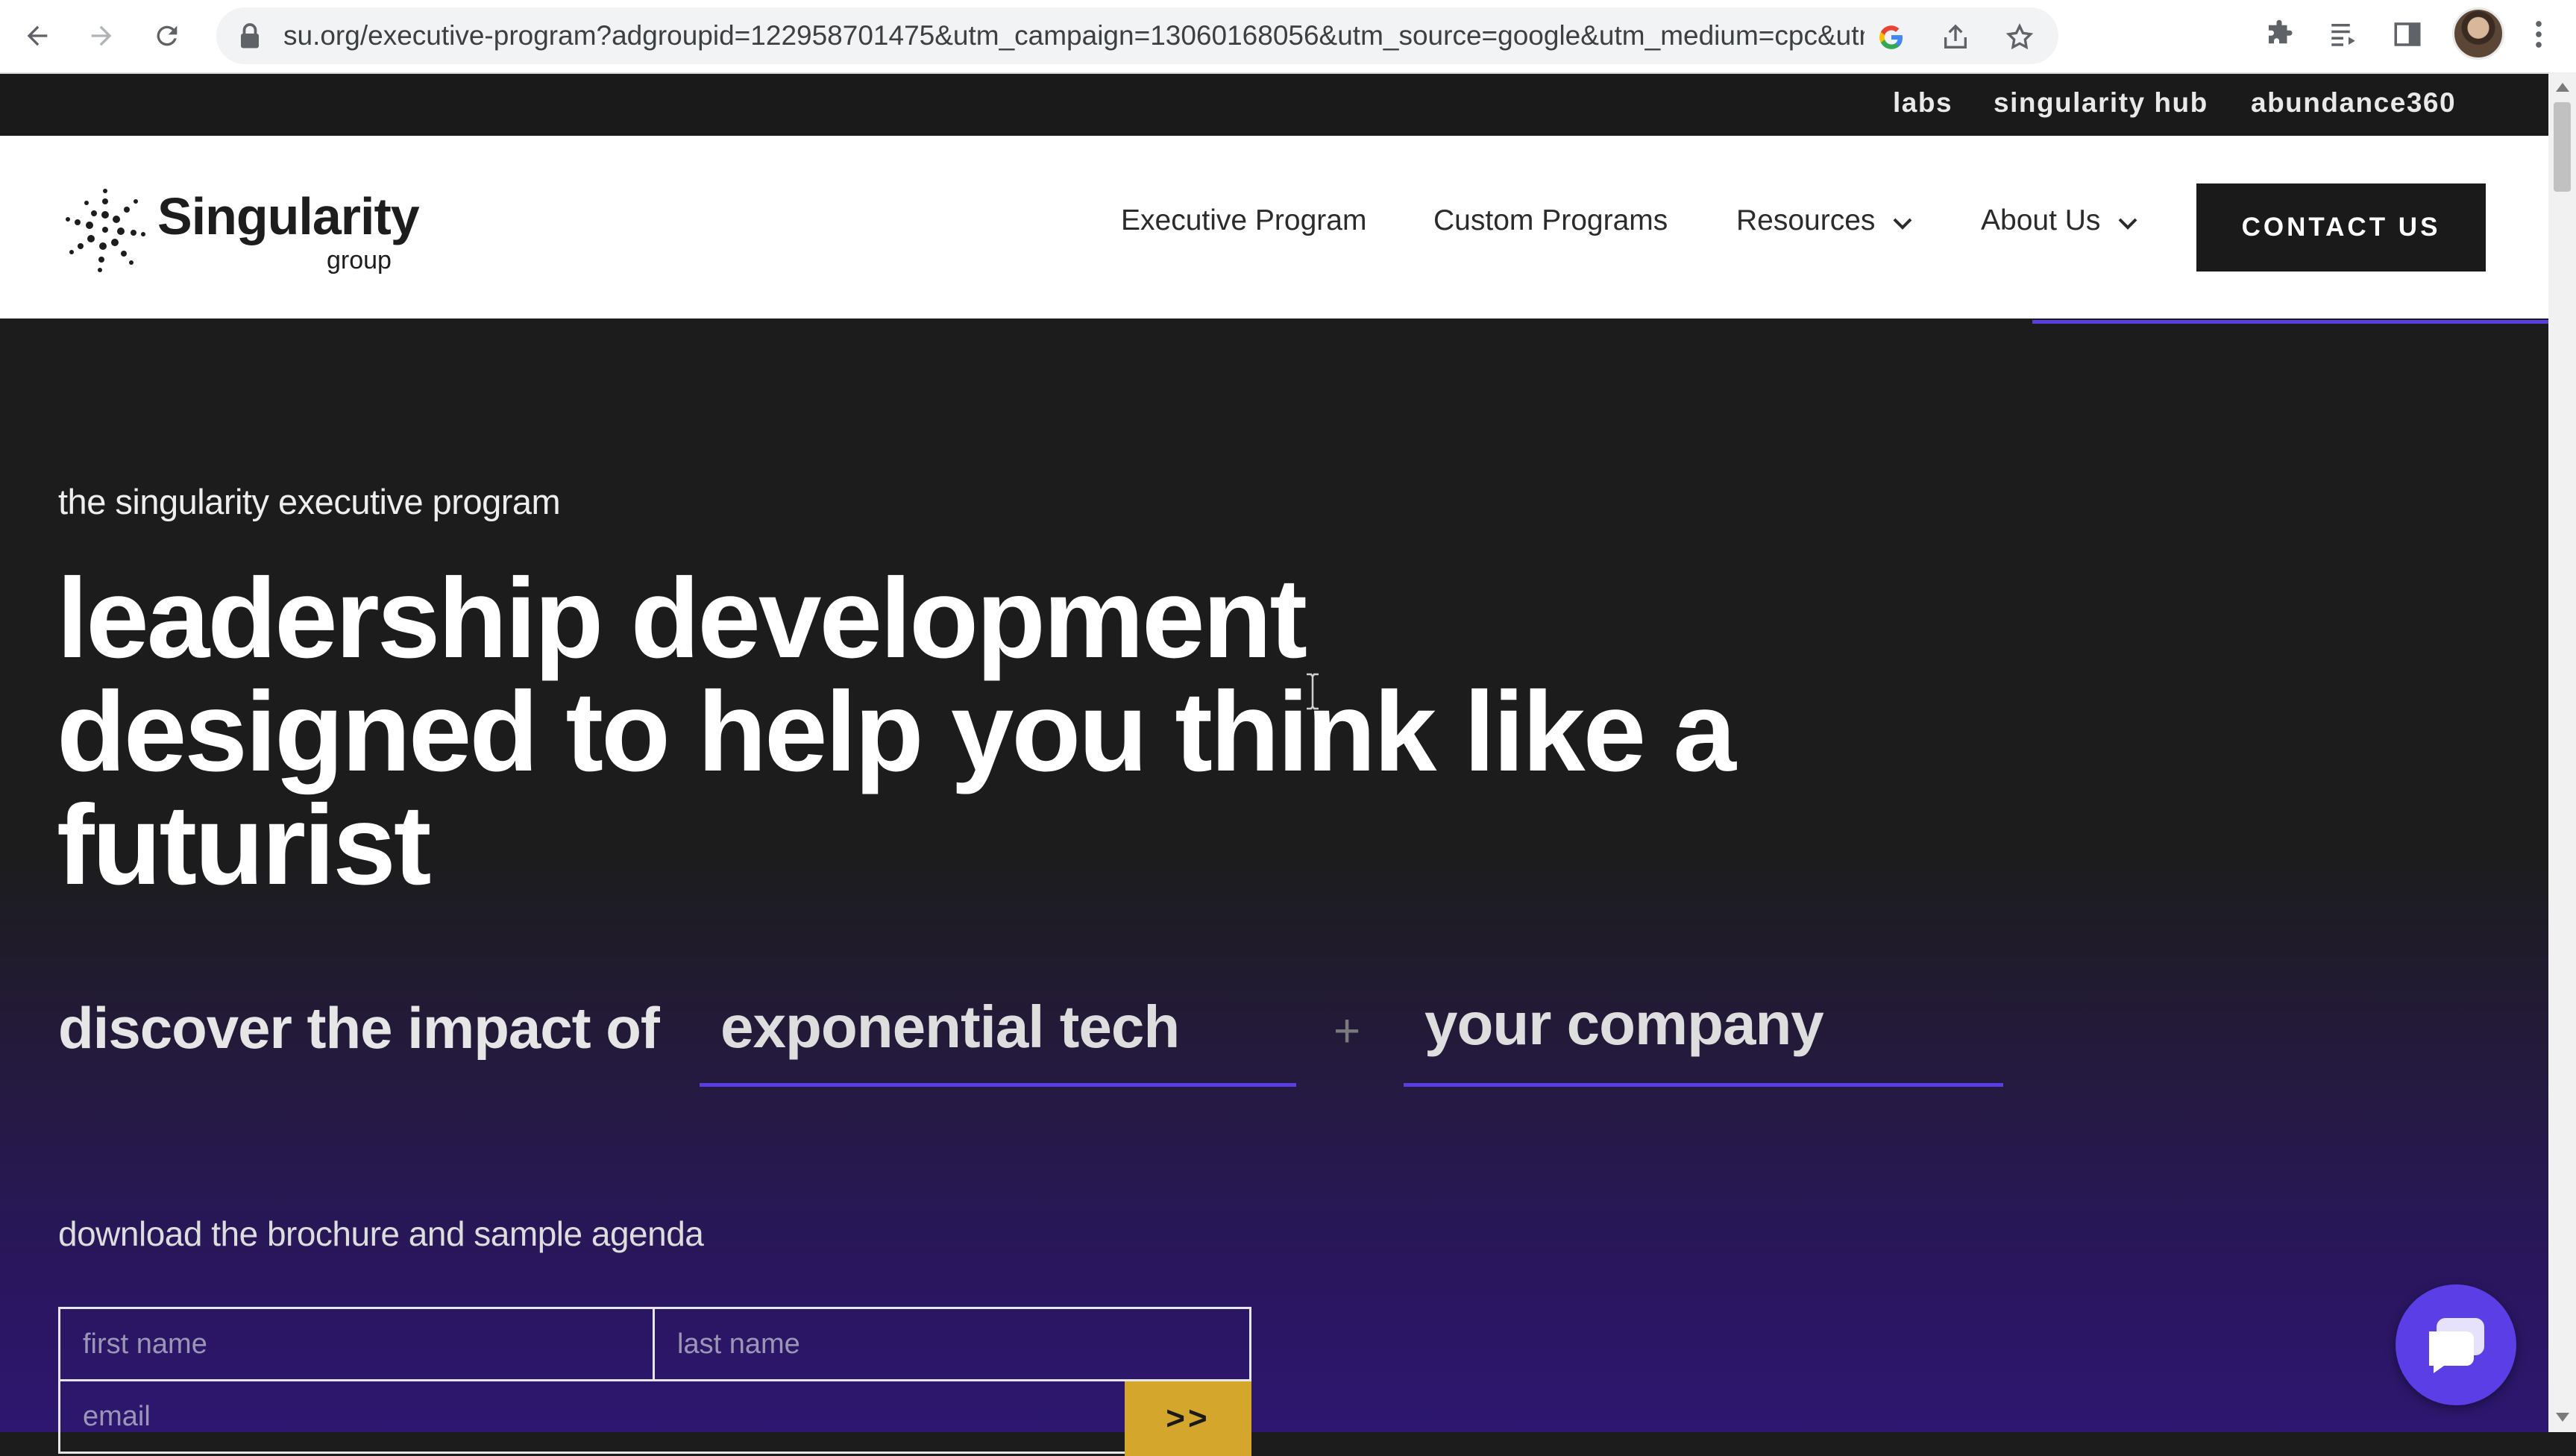  Describe the element at coordinates (2562, 752) in the screenshot. I see `page-scrollbar` at that location.